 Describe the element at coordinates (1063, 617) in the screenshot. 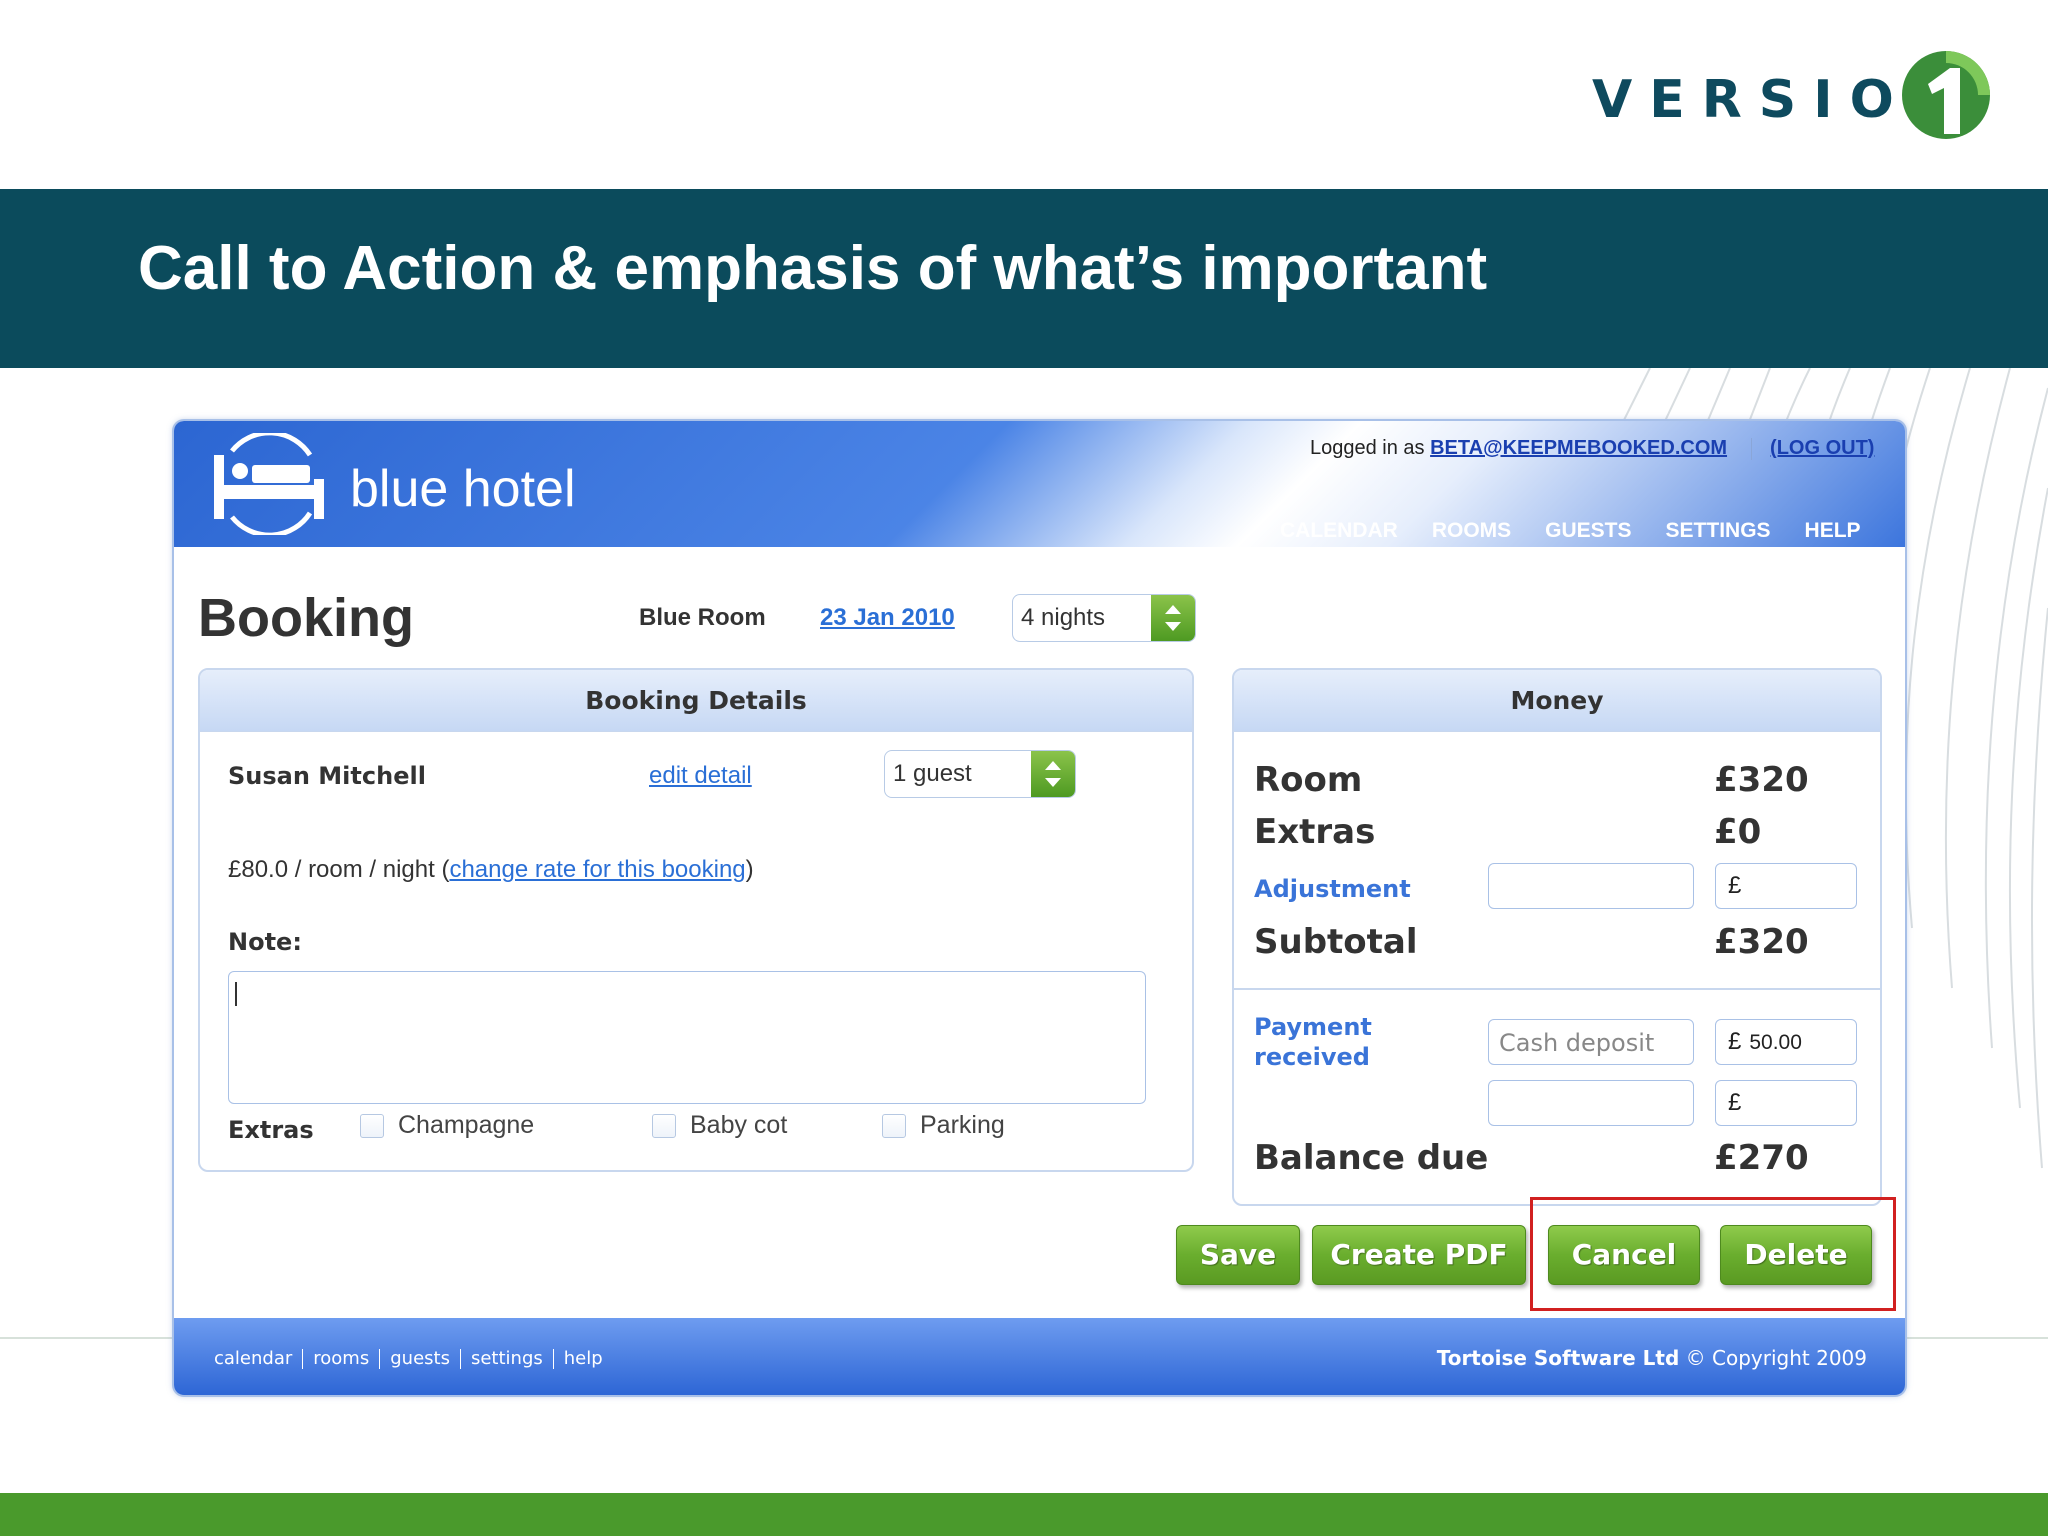

I see `nights-value: 4 nights` at that location.